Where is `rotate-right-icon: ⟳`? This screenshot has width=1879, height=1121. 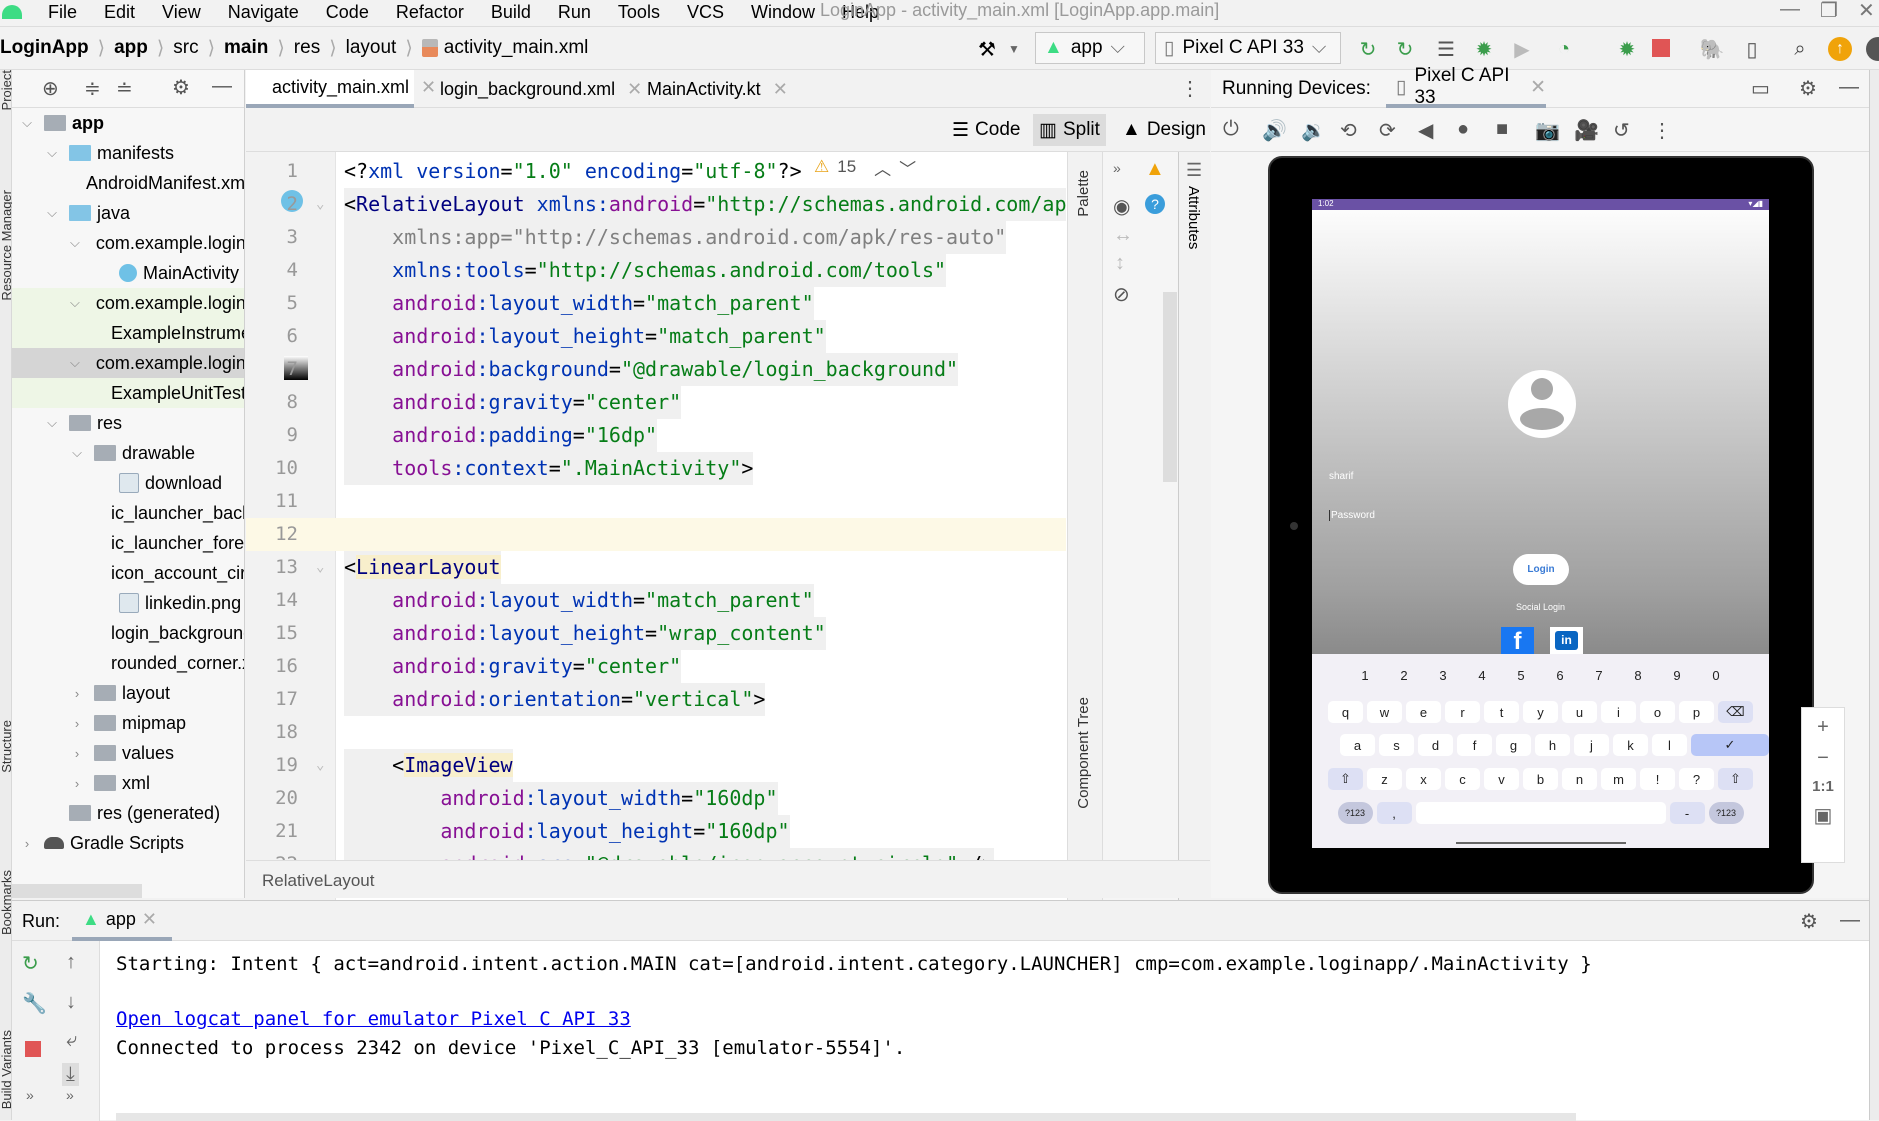
rotate-right-icon: ⟳ is located at coordinates (1387, 130).